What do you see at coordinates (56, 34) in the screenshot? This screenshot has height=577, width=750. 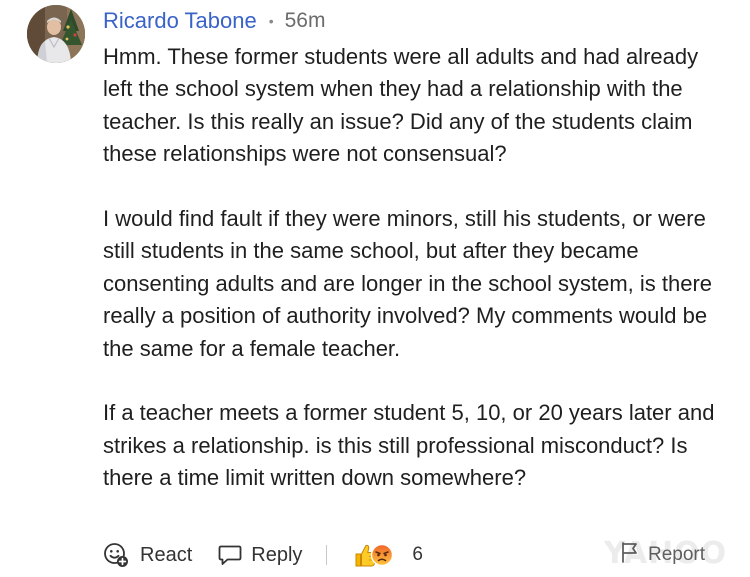 I see `avatar` at bounding box center [56, 34].